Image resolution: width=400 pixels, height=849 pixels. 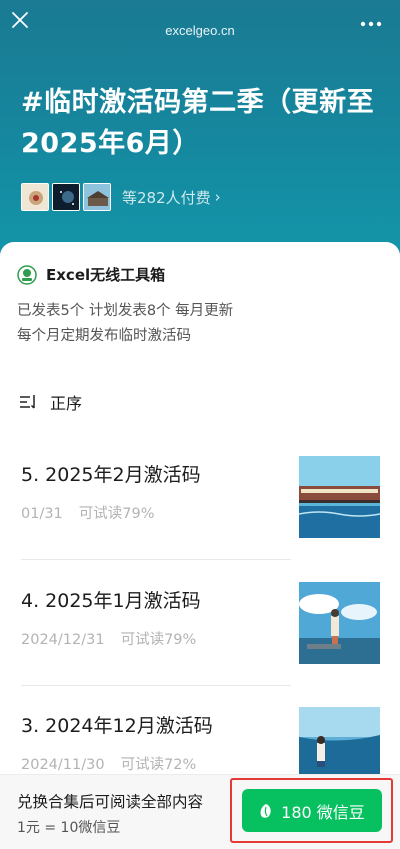 I want to click on payer-avatars, so click(x=67, y=197).